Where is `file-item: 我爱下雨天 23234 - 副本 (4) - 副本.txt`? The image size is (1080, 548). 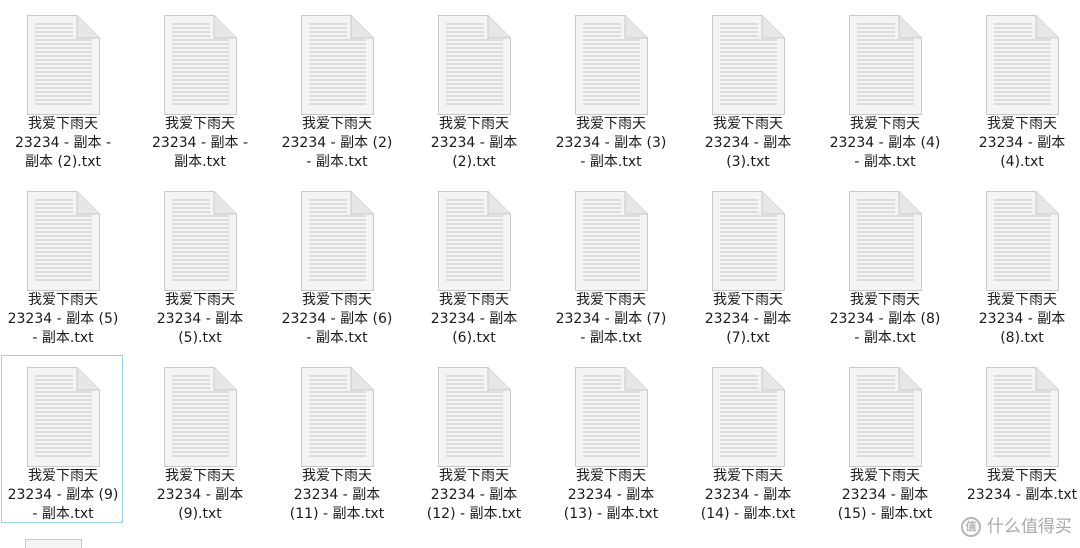
file-item: 我爱下雨天 23234 - 副本 (4) - 副本.txt is located at coordinates (884, 87).